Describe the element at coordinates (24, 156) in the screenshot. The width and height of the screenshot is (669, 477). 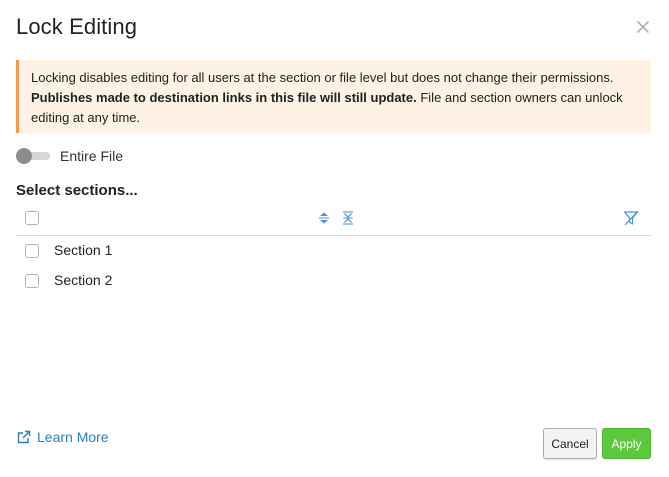
I see `toggle-thumb` at that location.